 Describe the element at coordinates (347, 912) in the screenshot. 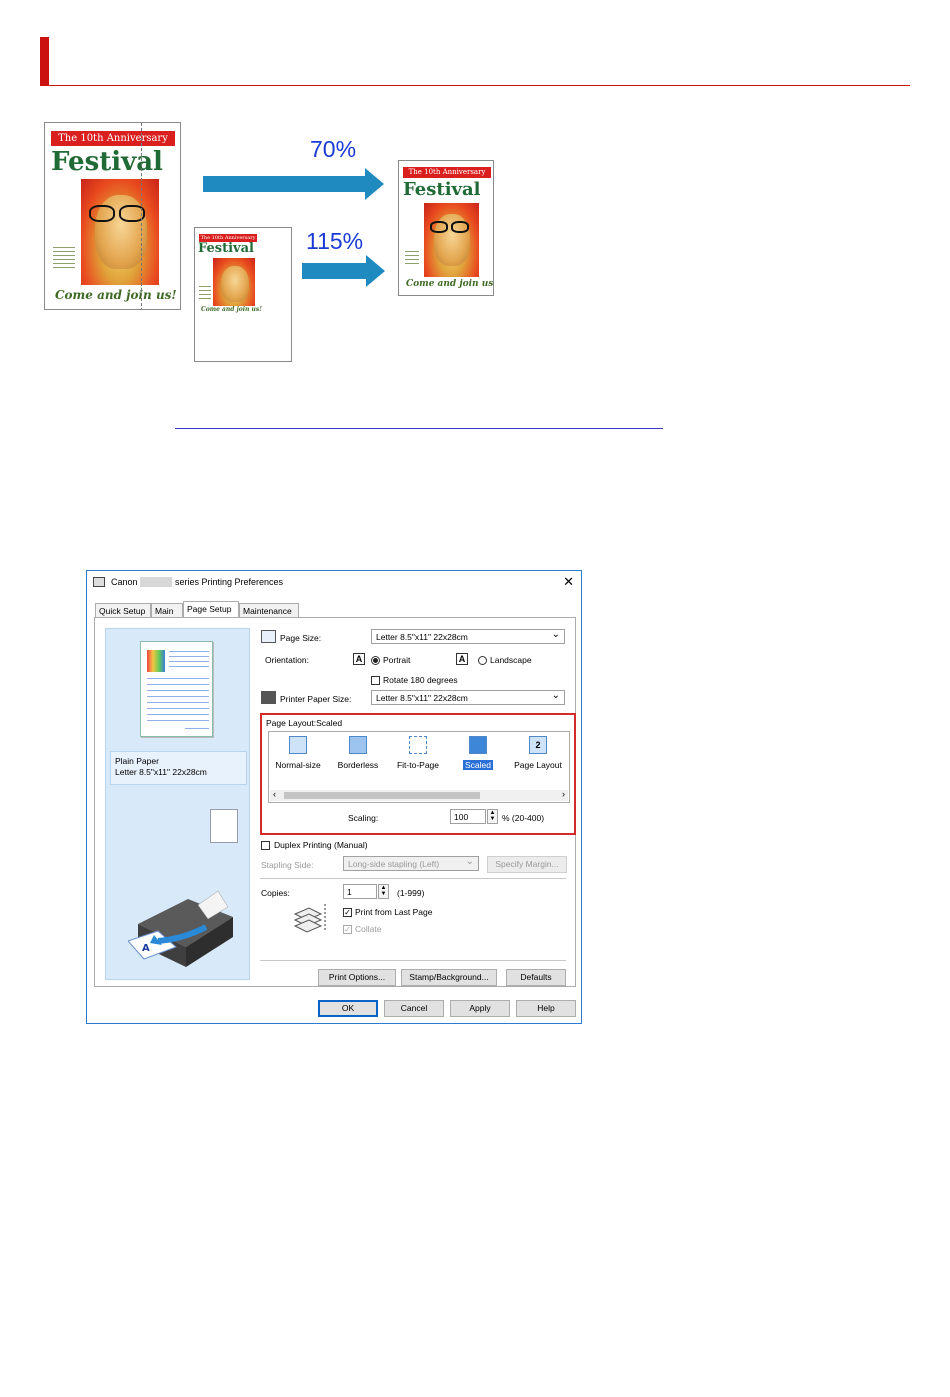

I see `print-from-last-page-checkbox: ✓` at that location.